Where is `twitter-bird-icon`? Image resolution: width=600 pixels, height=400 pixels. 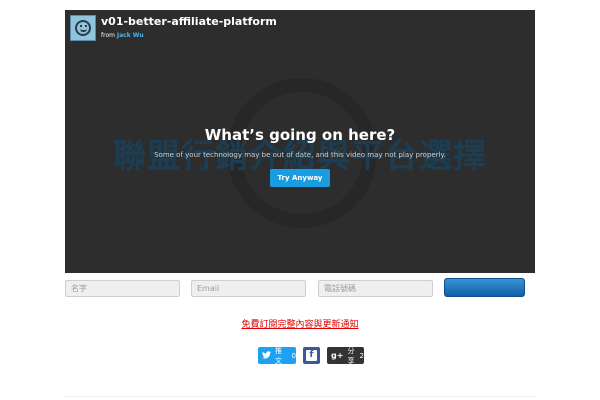 twitter-bird-icon is located at coordinates (266, 355).